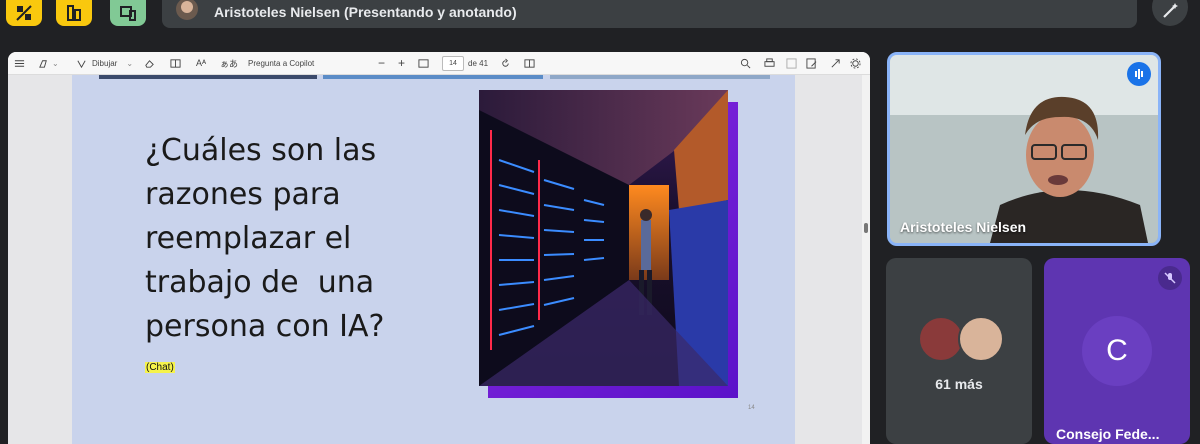 The width and height of the screenshot is (1200, 444). I want to click on draw-label: Dibujar, so click(105, 63).